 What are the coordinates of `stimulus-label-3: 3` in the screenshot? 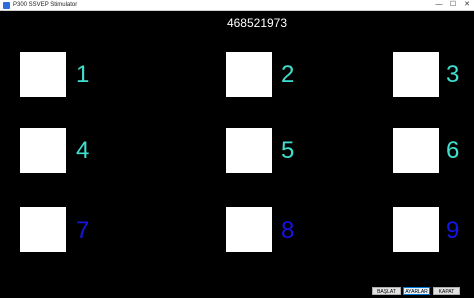 It's located at (453, 74).